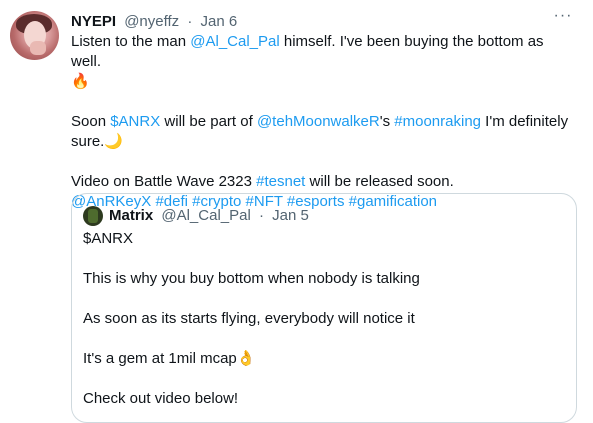 Image resolution: width=593 pixels, height=423 pixels. Describe the element at coordinates (161, 398) in the screenshot. I see `quoted-line: Check out video below!` at that location.